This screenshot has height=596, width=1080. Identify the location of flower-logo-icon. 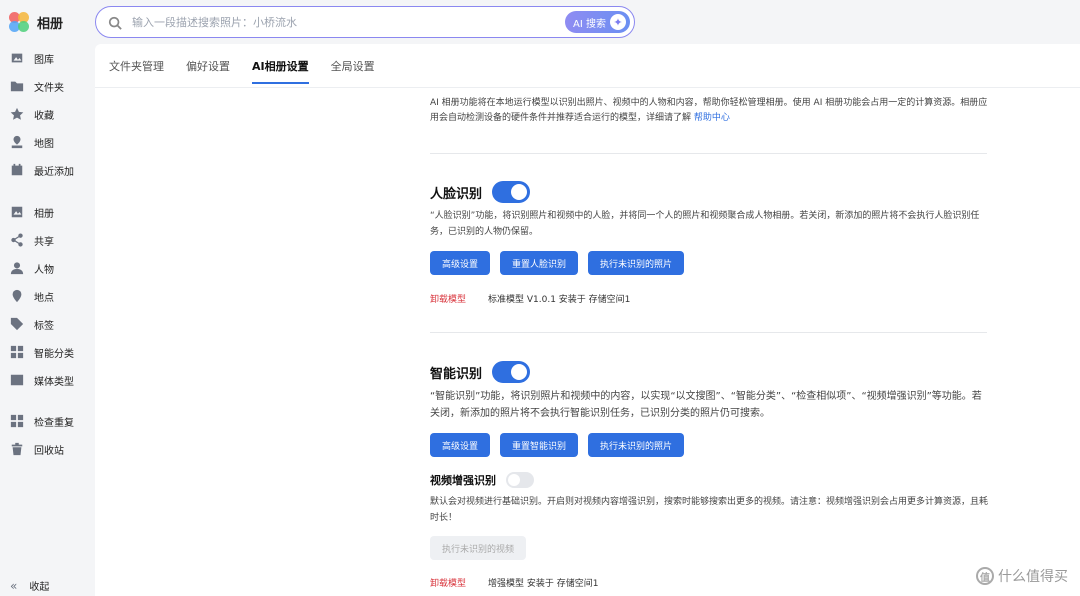
(19, 22).